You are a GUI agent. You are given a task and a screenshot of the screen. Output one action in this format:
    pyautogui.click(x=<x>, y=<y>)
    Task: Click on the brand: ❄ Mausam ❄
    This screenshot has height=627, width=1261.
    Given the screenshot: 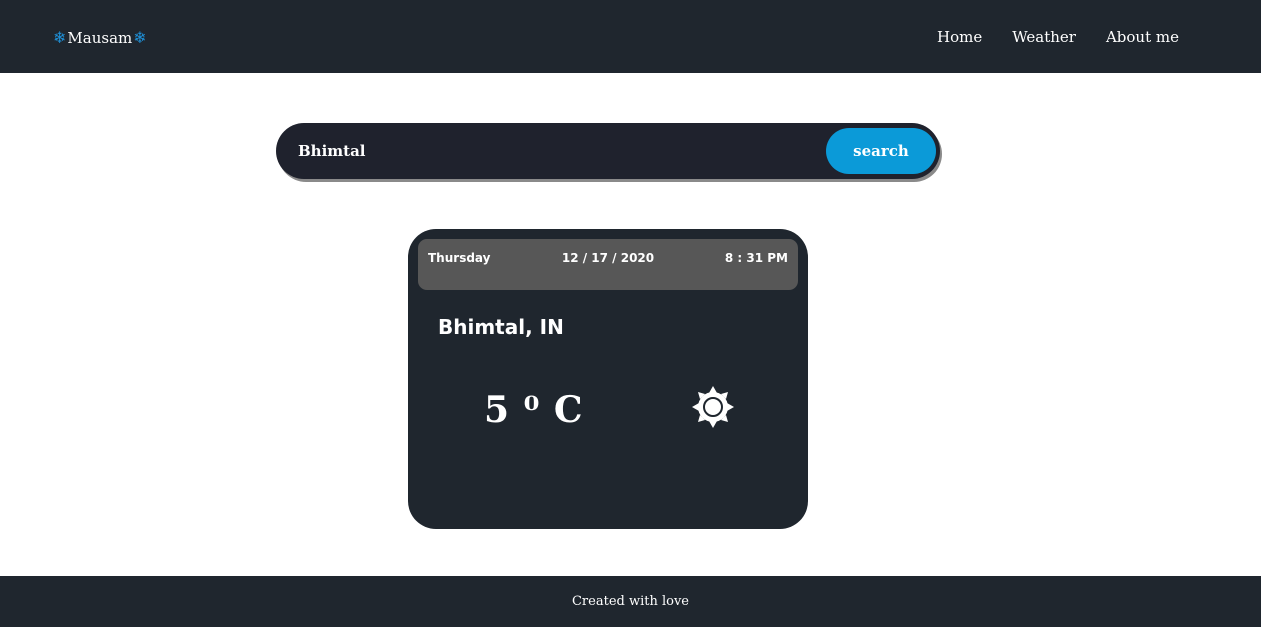 What is the action you would take?
    pyautogui.click(x=100, y=38)
    